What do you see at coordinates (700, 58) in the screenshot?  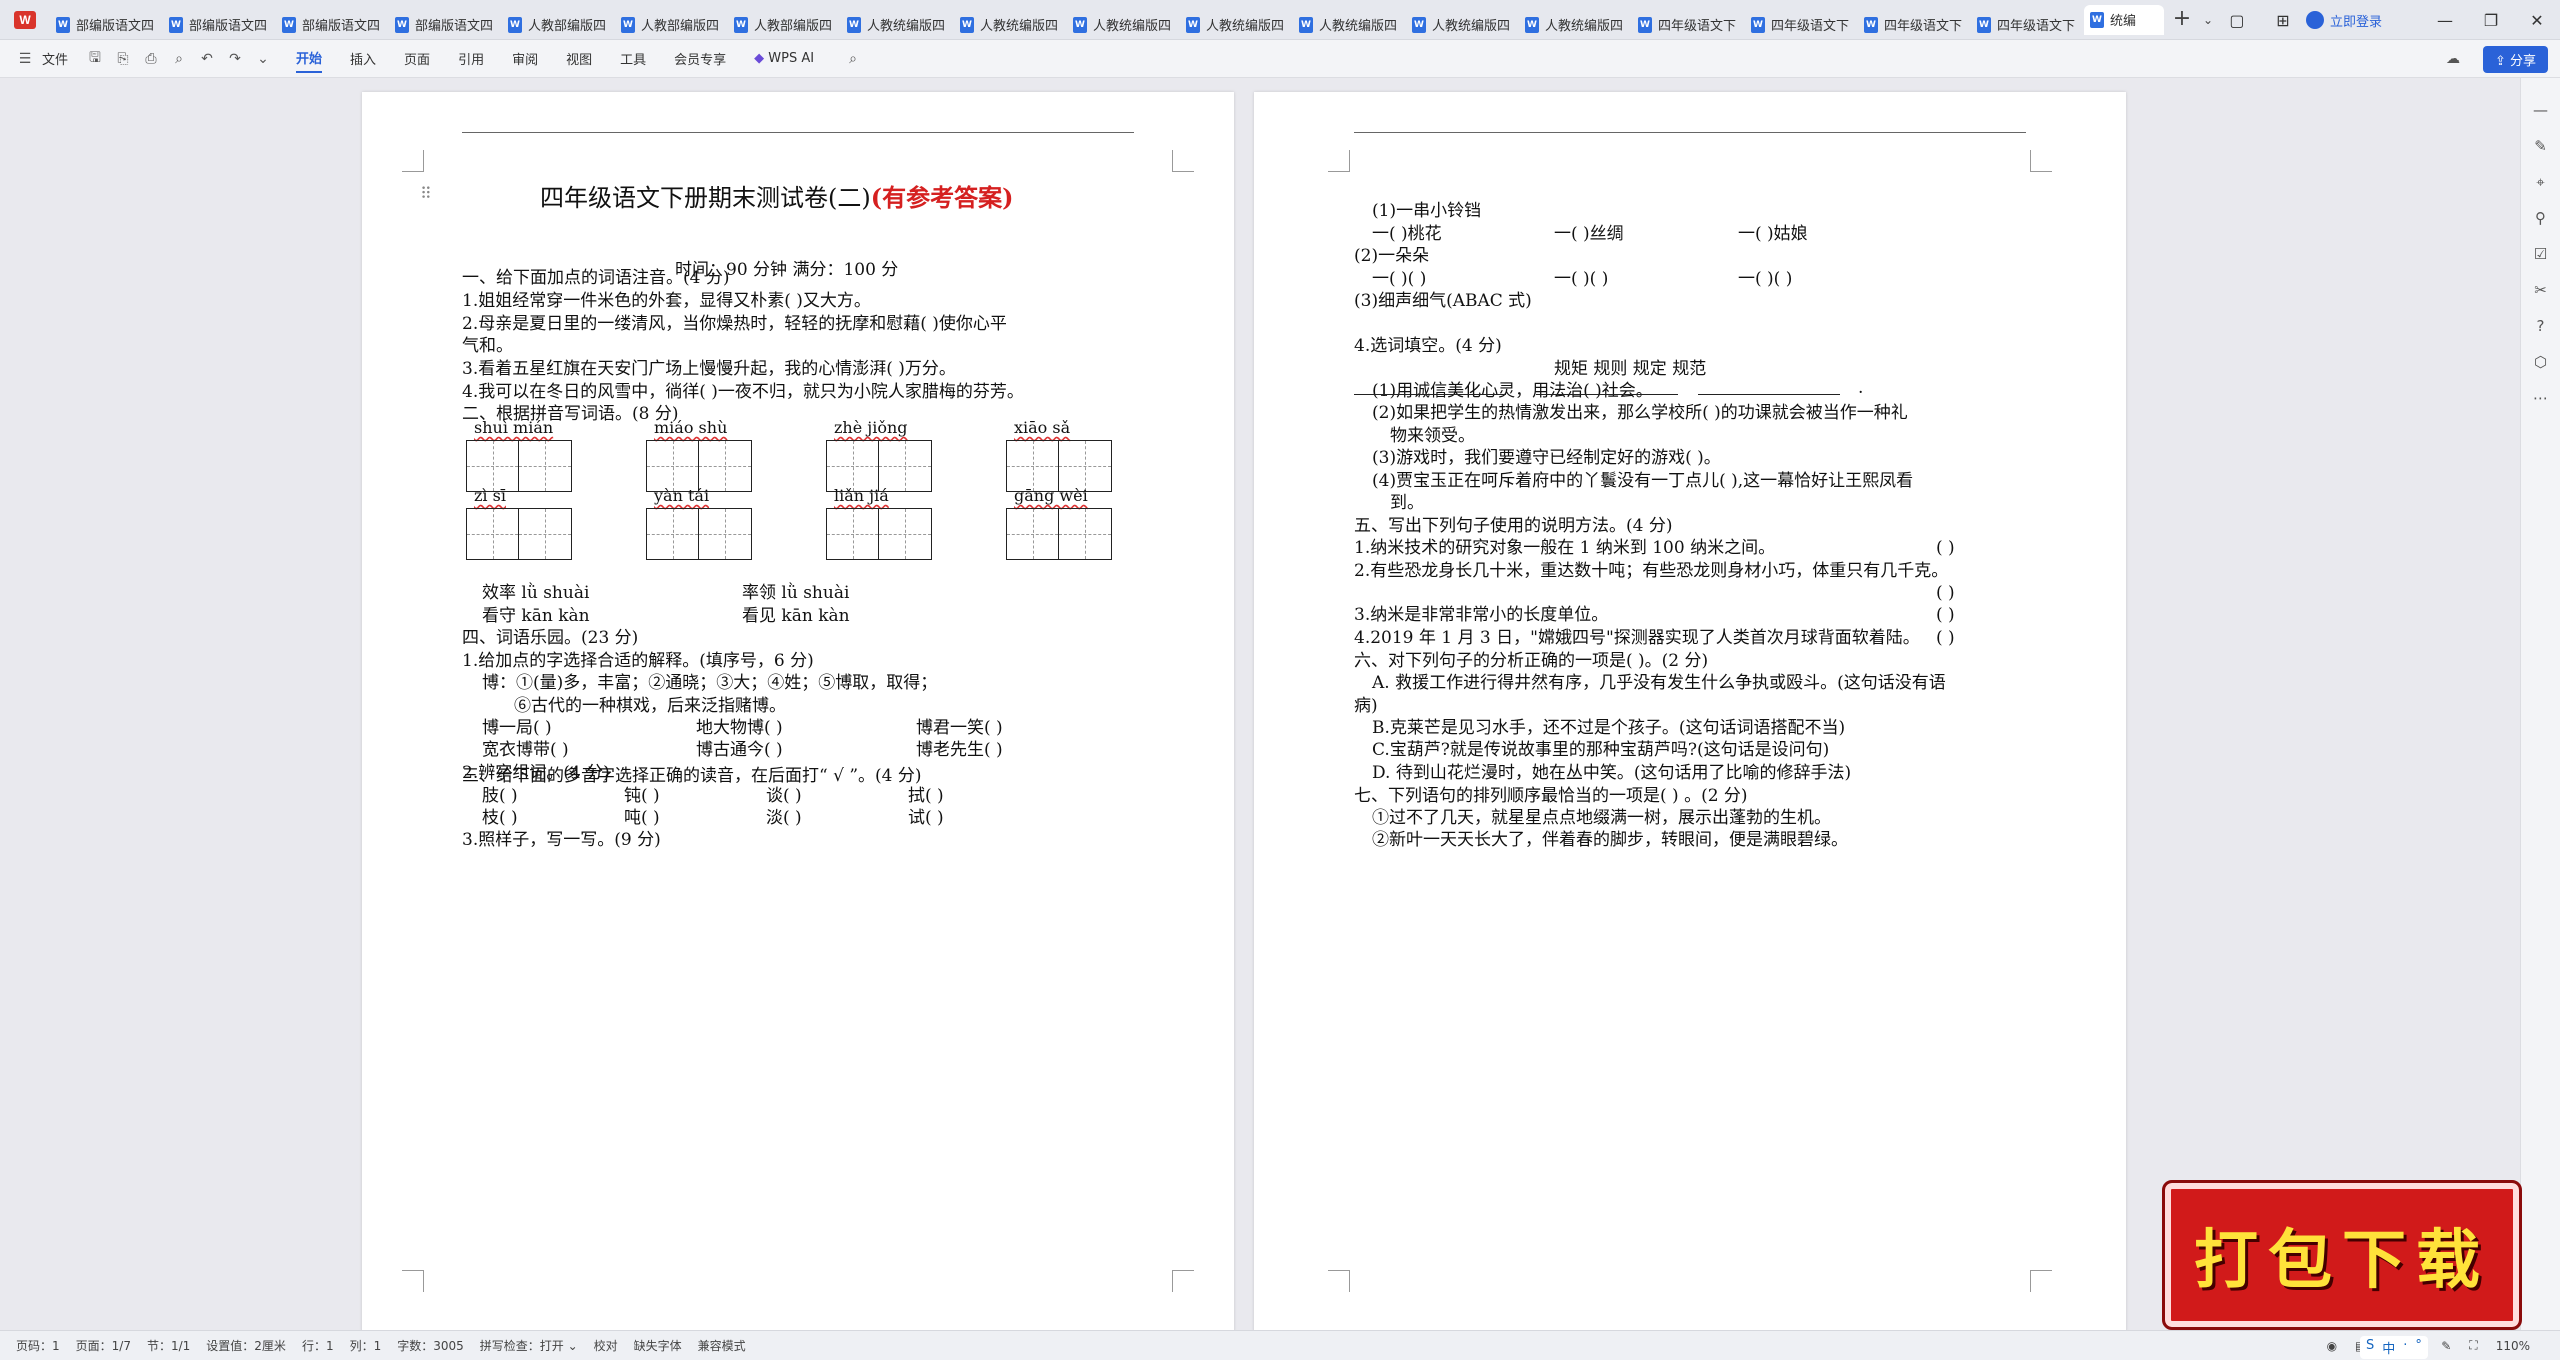 I see `ribbon-tab: 会员专享` at bounding box center [700, 58].